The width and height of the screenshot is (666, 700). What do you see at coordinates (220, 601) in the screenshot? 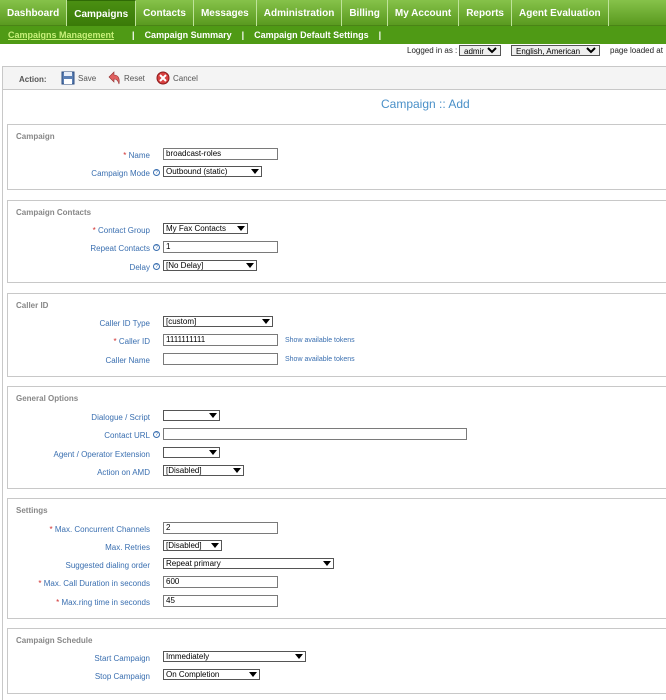
I see `max-ring-time-input: 45` at bounding box center [220, 601].